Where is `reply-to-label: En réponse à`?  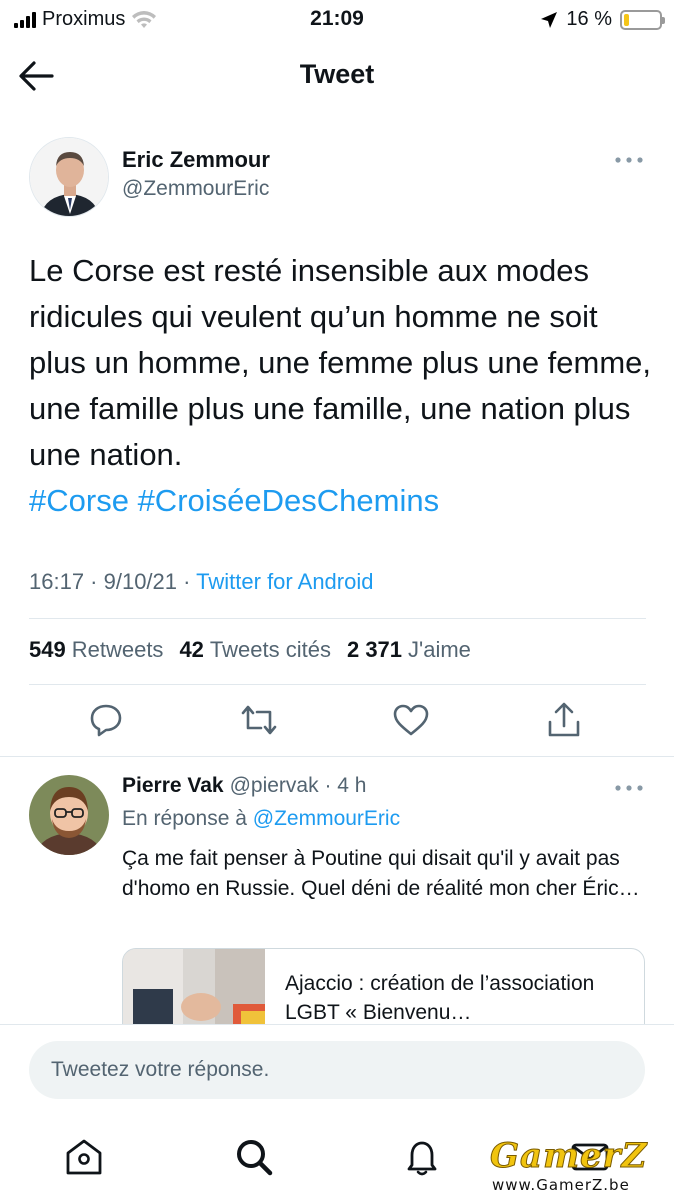
reply-to-label: En réponse à is located at coordinates (187, 818).